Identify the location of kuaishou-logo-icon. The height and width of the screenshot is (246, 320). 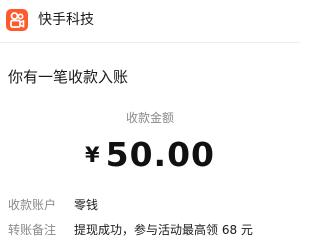
(17, 20).